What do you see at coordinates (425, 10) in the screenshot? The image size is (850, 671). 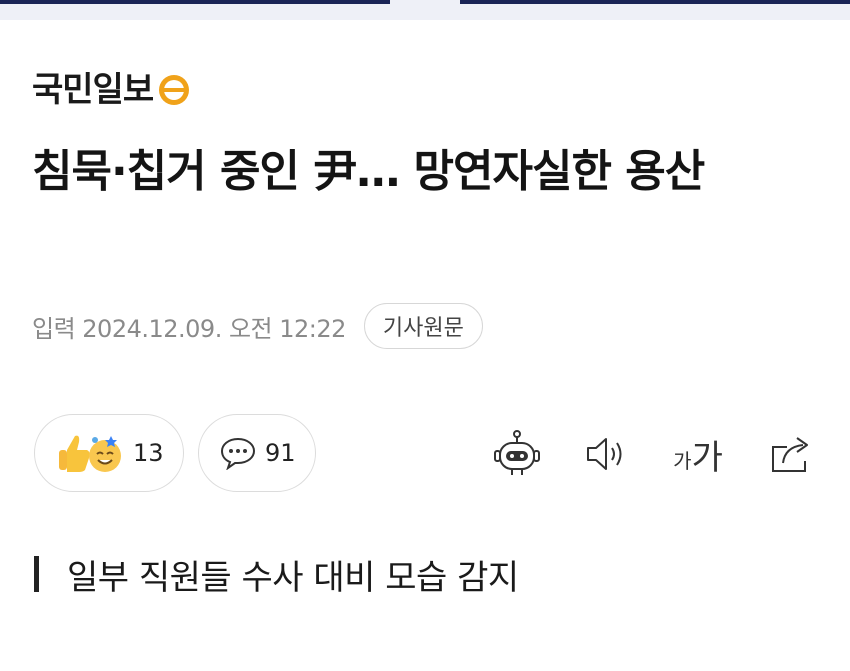 I see `top-progress-bar` at bounding box center [425, 10].